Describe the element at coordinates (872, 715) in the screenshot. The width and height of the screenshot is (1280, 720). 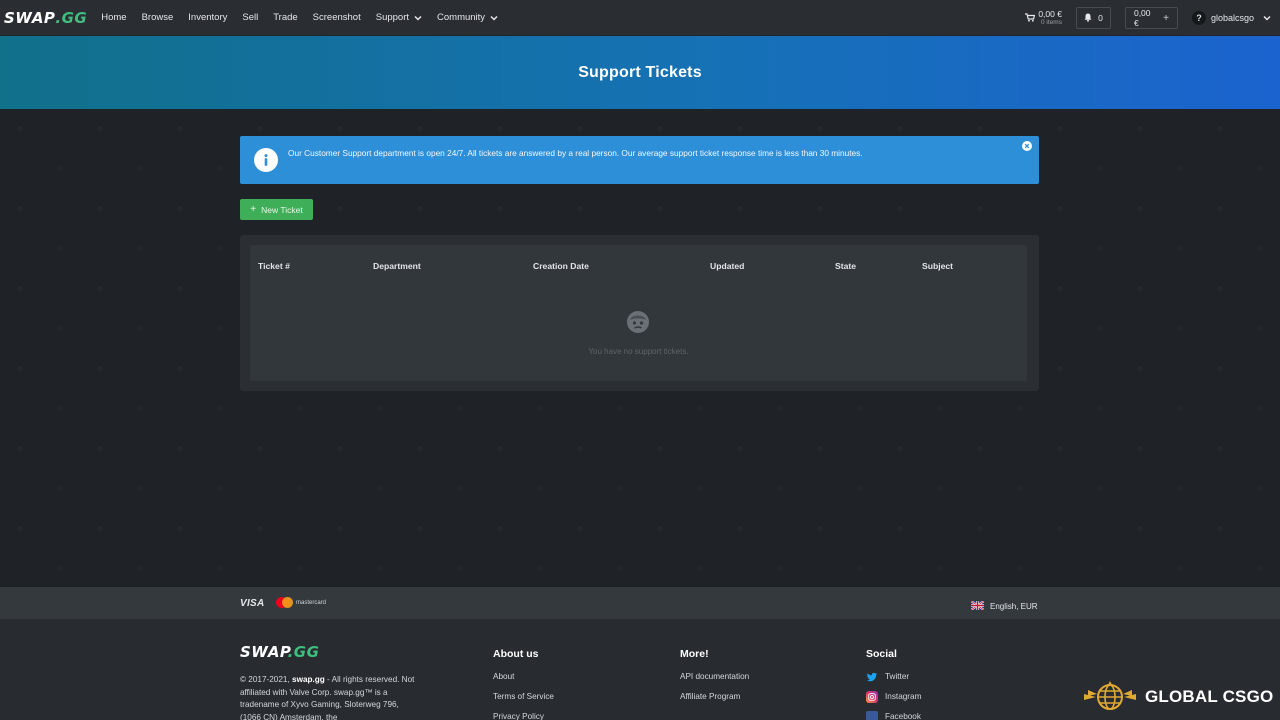
I see `facebook-icon` at that location.